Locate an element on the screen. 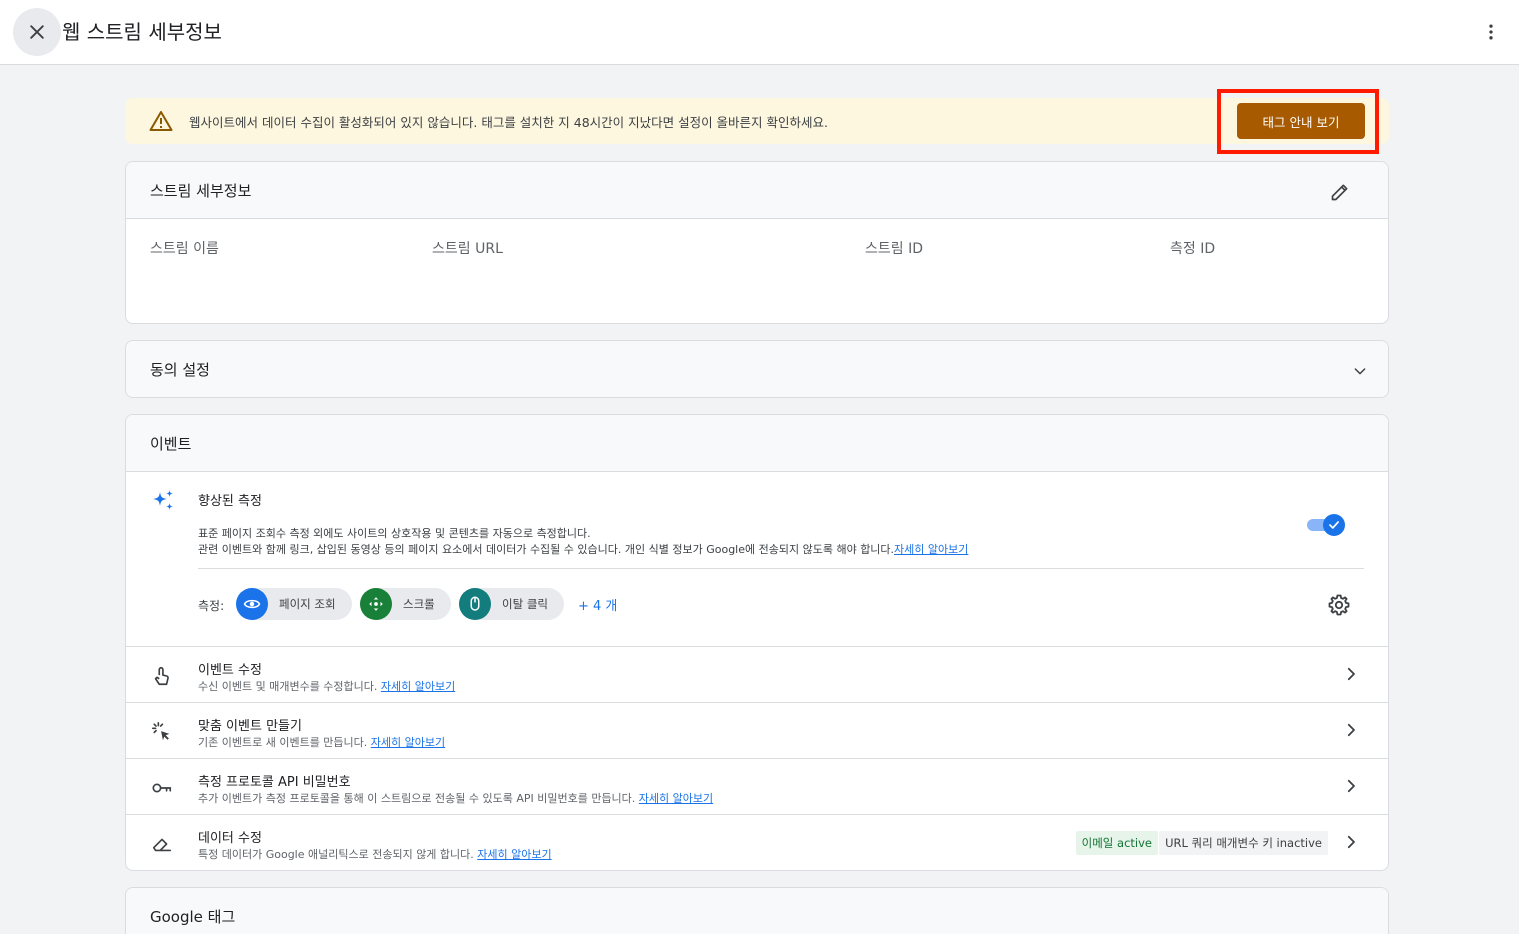 The width and height of the screenshot is (1519, 934). expand-button is located at coordinates (1360, 371).